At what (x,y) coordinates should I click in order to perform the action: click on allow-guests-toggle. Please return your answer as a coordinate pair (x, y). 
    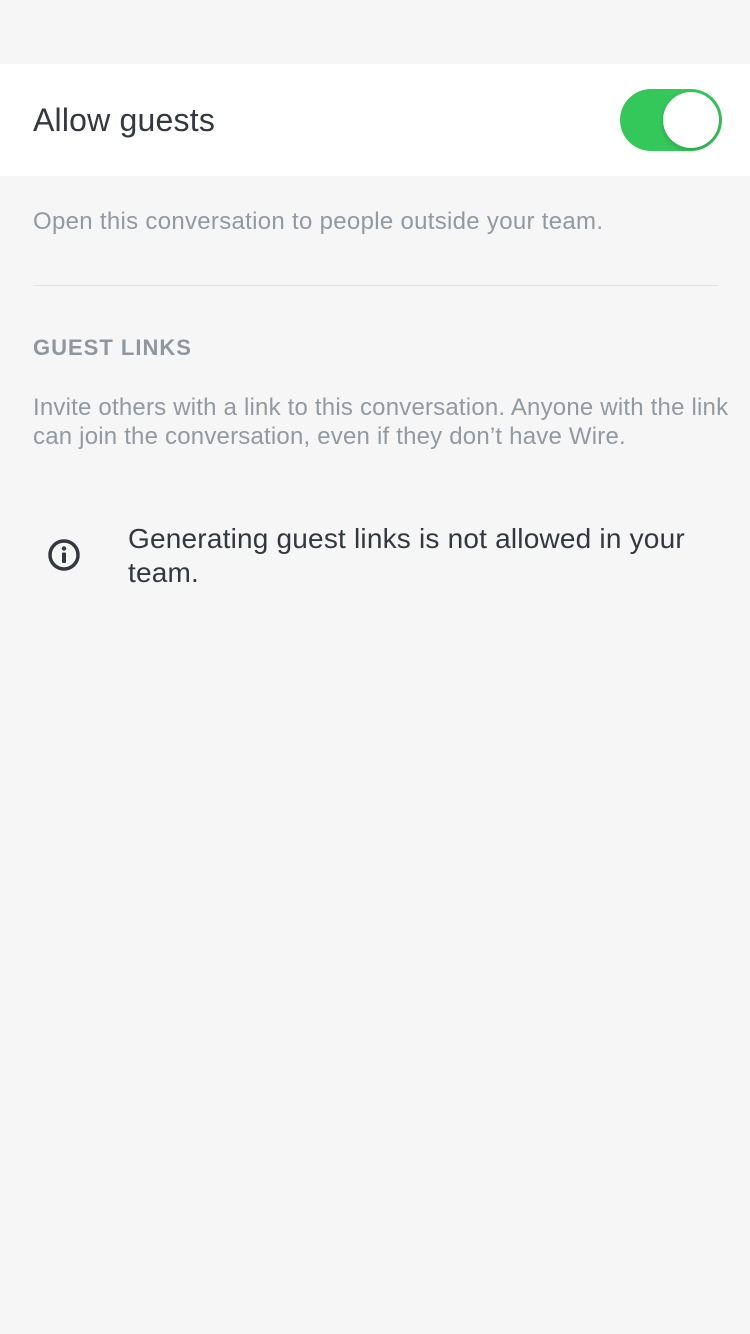
    Looking at the image, I should click on (671, 120).